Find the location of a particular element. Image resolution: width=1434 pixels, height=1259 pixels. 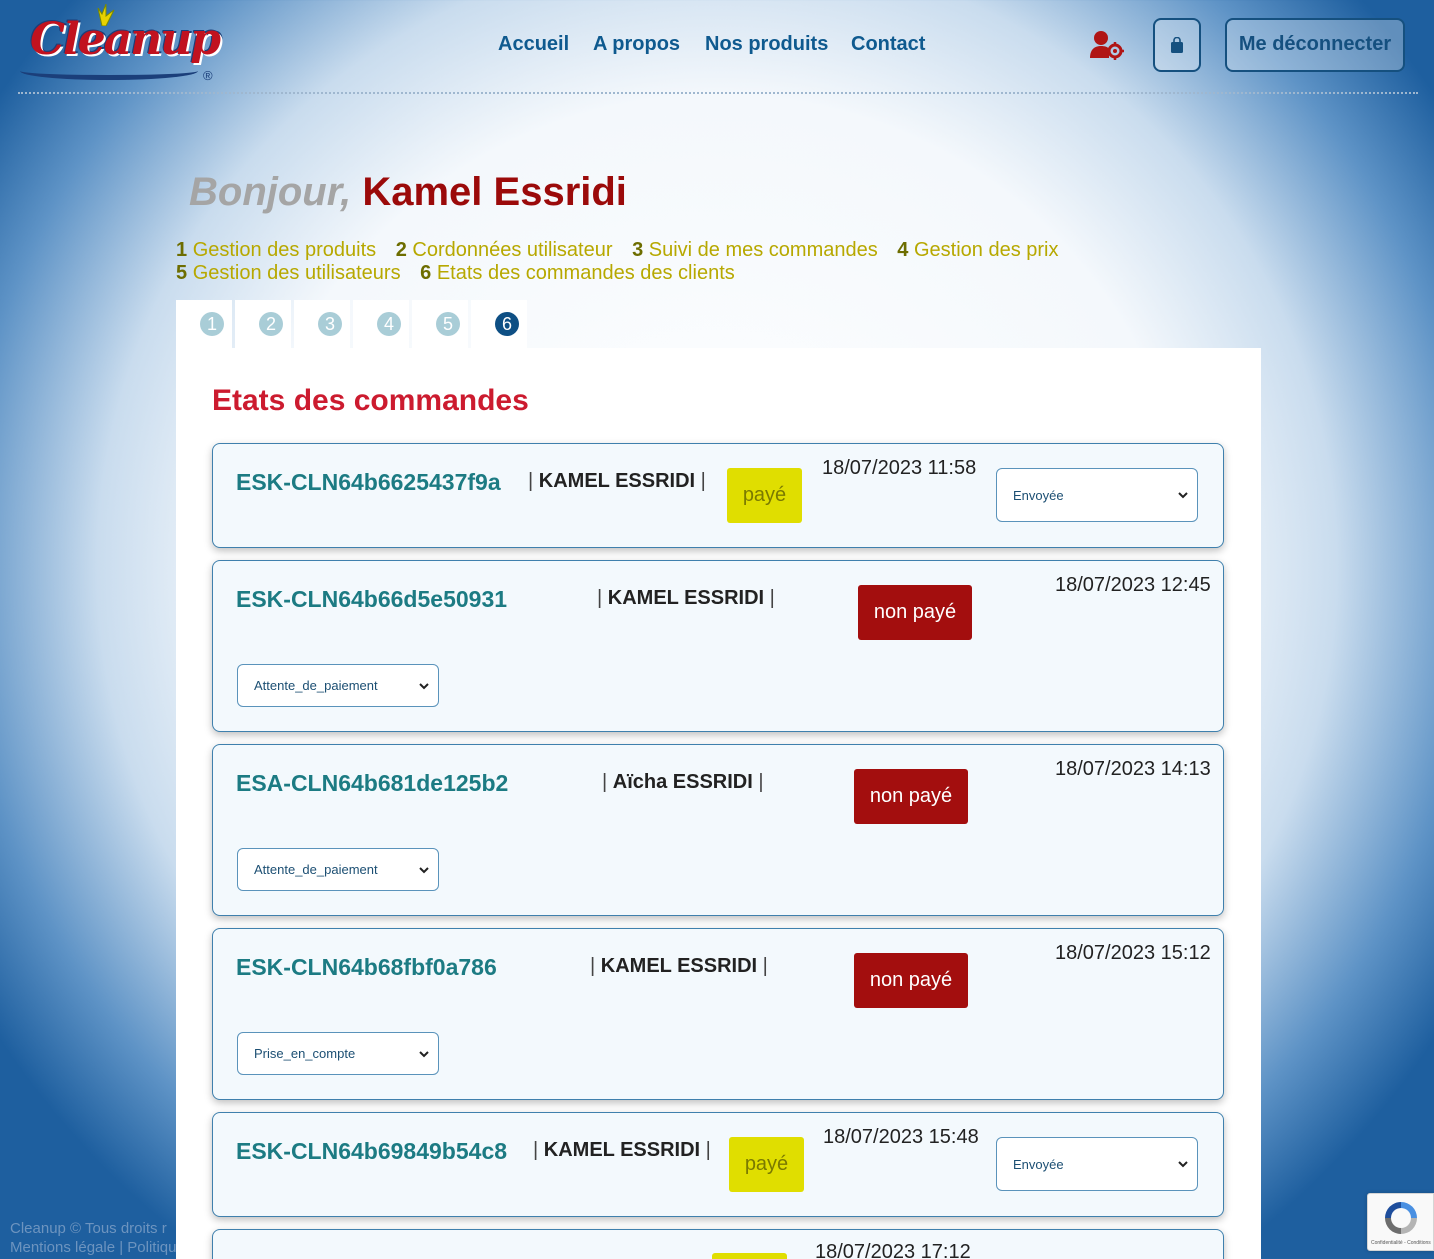

tab-4: 4 is located at coordinates (381, 325).